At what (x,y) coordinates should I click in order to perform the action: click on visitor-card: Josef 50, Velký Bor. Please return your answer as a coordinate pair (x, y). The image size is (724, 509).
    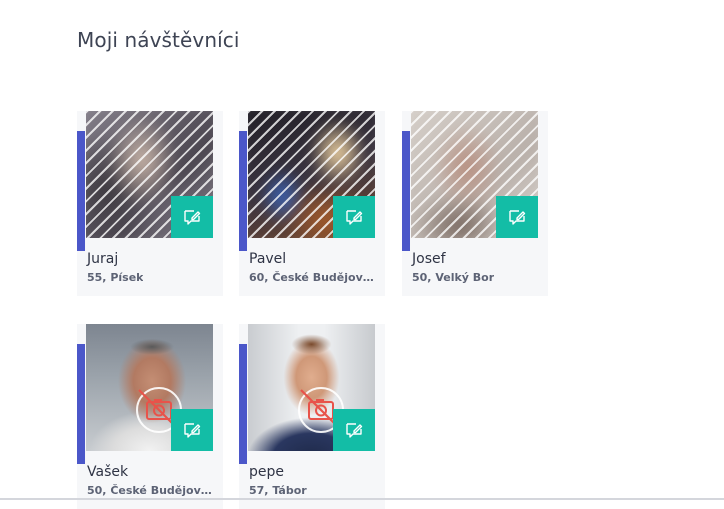
    Looking at the image, I should click on (475, 203).